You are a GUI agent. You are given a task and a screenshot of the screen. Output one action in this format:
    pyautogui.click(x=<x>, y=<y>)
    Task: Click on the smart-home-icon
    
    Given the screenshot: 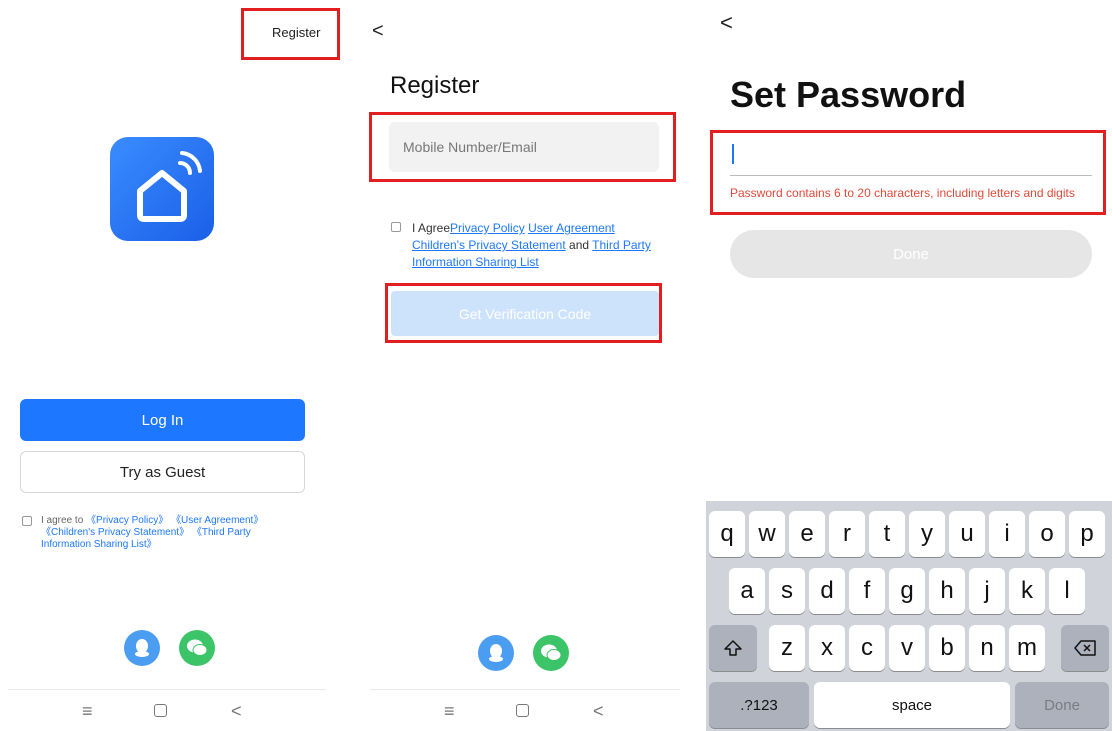 What is the action you would take?
    pyautogui.click(x=162, y=189)
    